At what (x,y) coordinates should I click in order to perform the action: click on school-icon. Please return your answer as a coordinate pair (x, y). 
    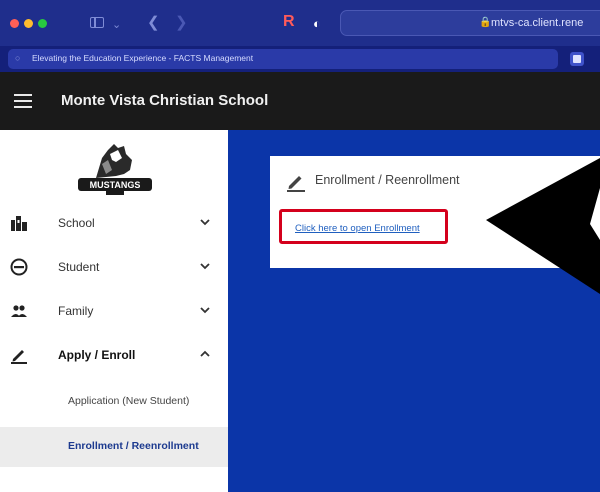
    Looking at the image, I should click on (19, 223).